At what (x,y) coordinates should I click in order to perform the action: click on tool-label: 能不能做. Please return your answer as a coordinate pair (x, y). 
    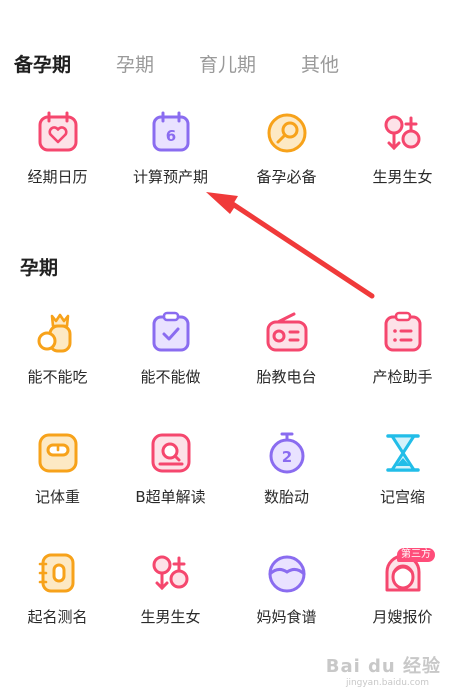
    Looking at the image, I should click on (170, 377).